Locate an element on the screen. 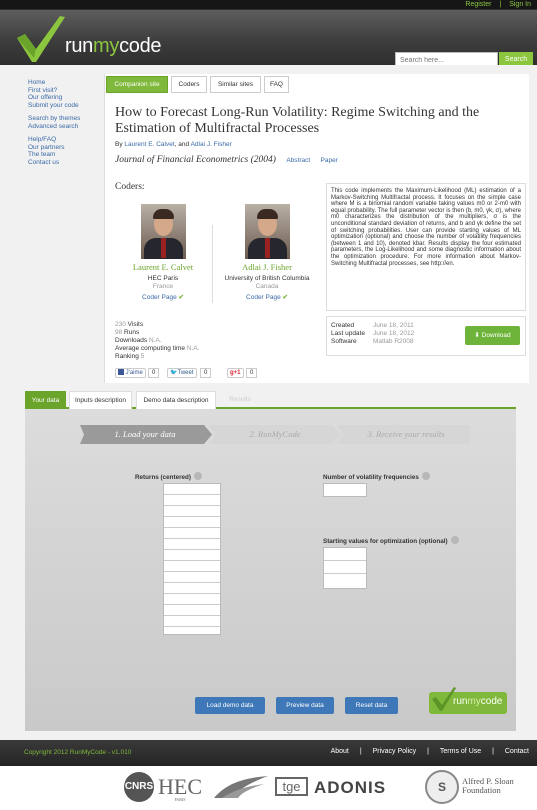  facebook-like-button: J'aime is located at coordinates (130, 373).